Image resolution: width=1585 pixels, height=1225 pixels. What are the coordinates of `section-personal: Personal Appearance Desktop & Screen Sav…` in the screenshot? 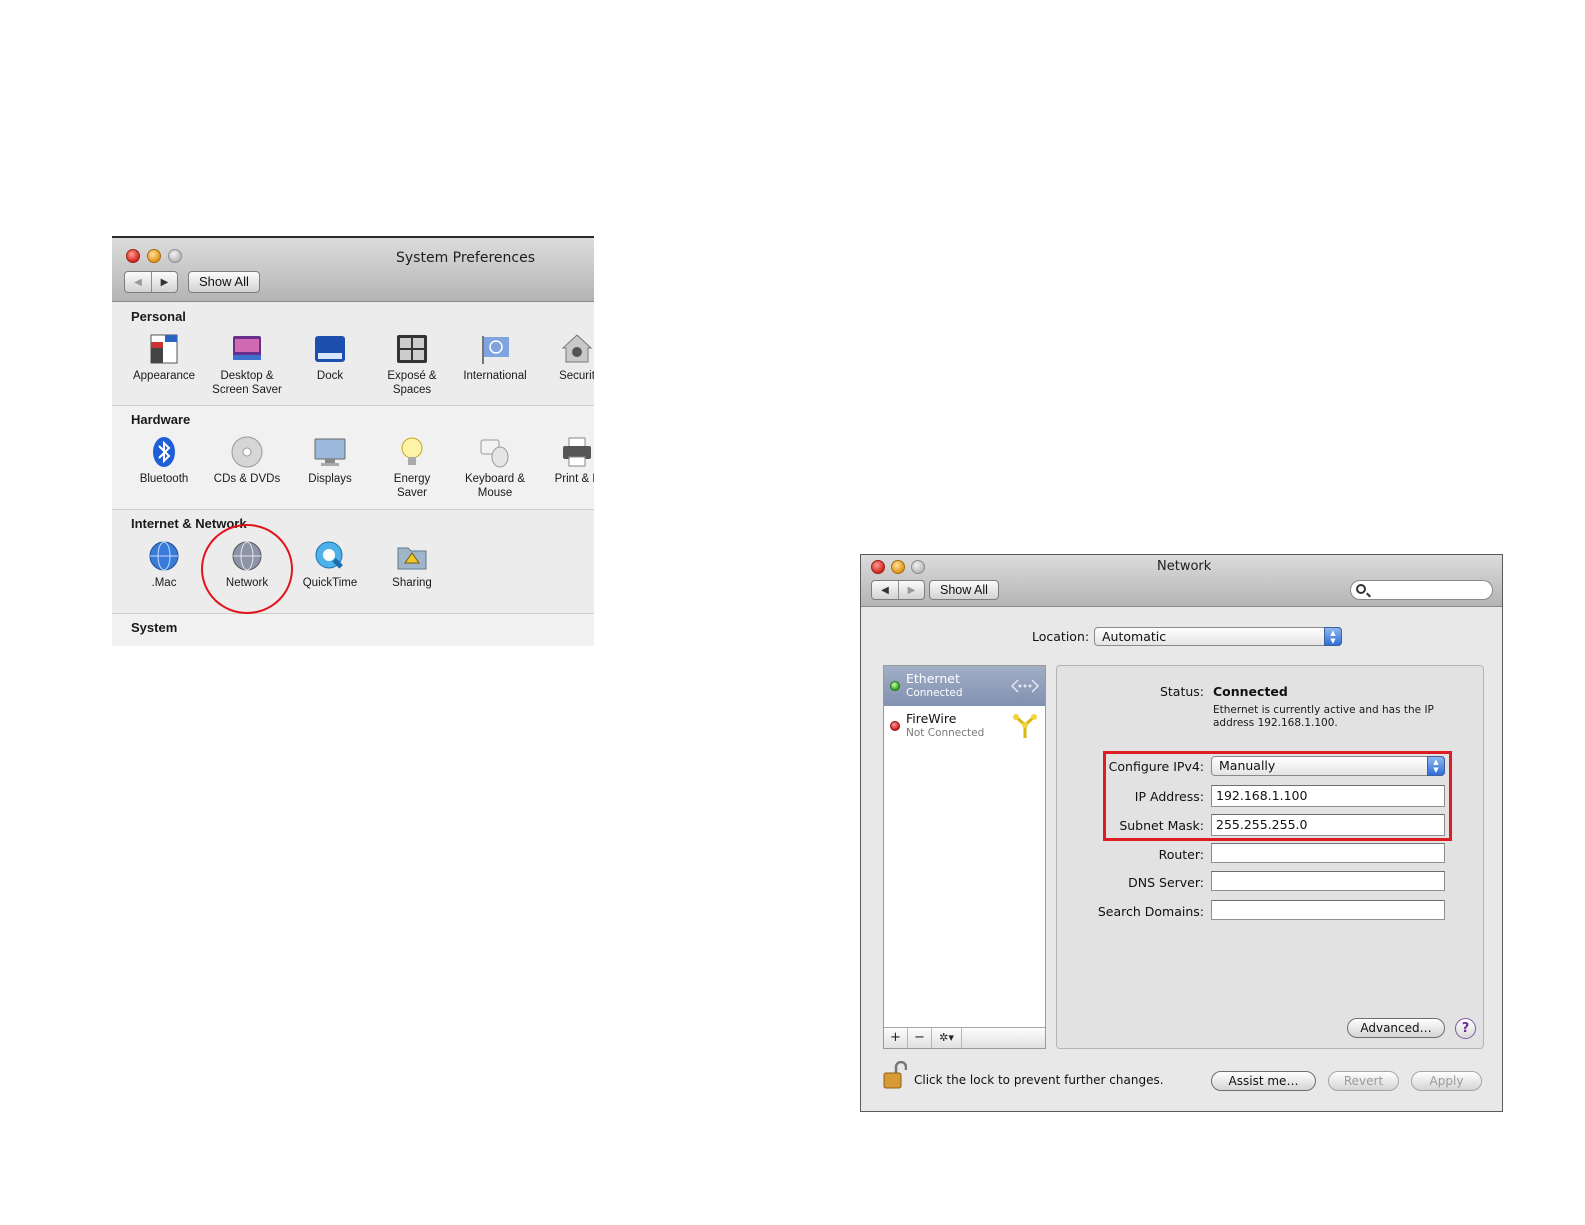 It's located at (353, 354).